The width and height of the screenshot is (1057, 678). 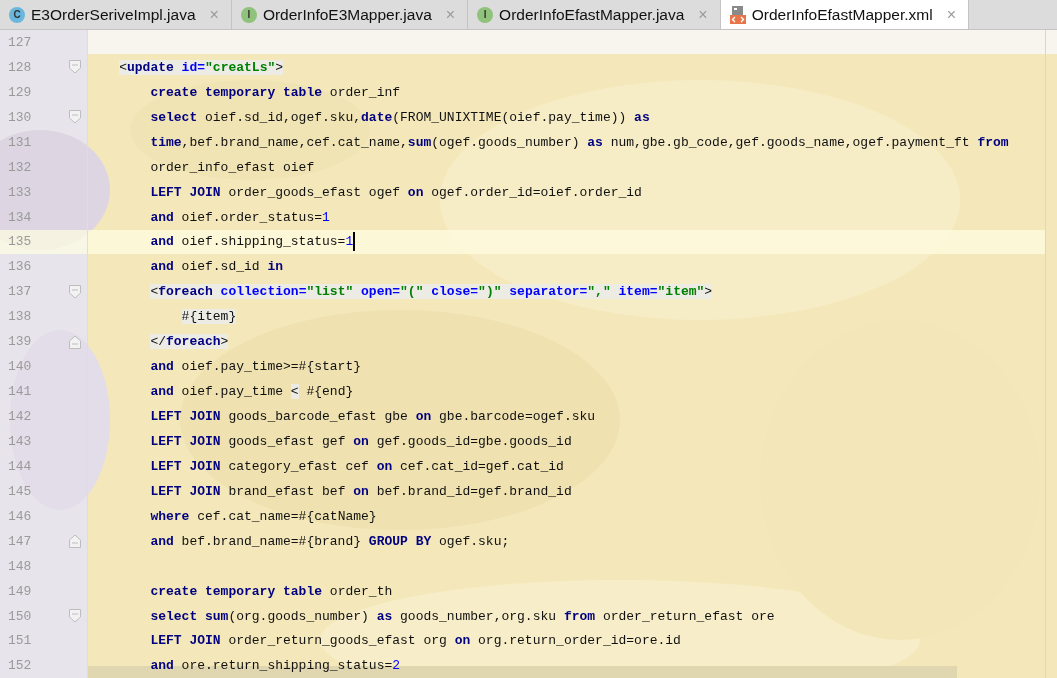 What do you see at coordinates (20, 317) in the screenshot?
I see `line-number: 138` at bounding box center [20, 317].